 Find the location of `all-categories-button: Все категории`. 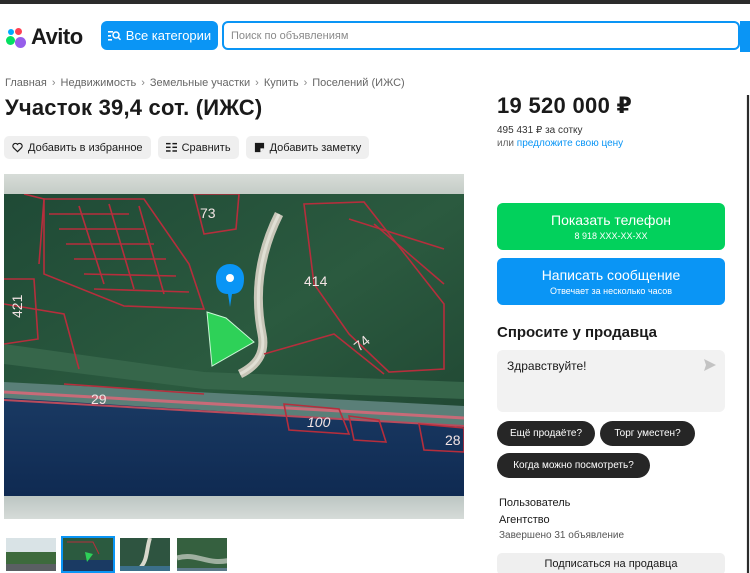

all-categories-button: Все категории is located at coordinates (159, 35).